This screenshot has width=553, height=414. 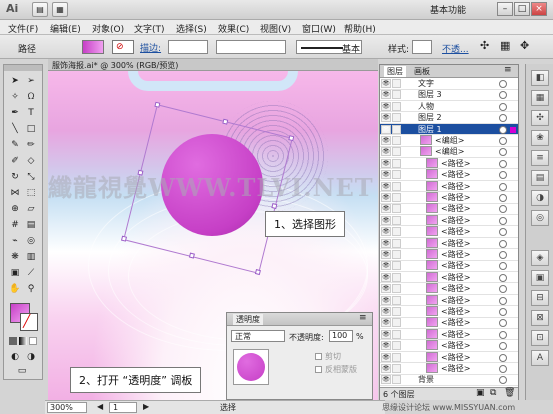 I want to click on minimize-button: –, so click(x=505, y=9).